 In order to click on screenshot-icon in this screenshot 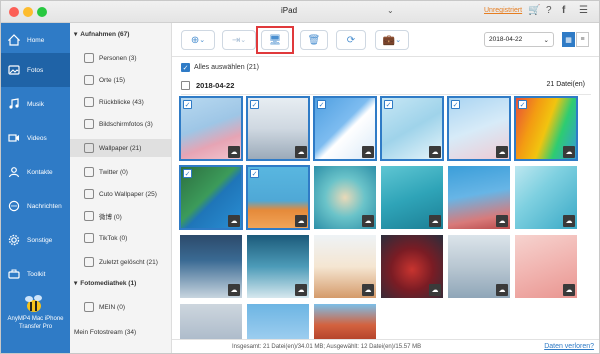, I will do `click(89, 124)`.